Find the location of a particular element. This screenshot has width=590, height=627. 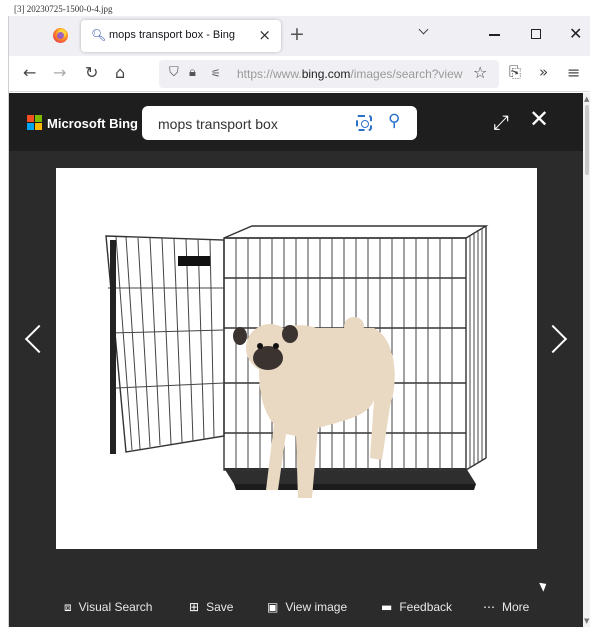

search-icon: ⚲ is located at coordinates (394, 121).